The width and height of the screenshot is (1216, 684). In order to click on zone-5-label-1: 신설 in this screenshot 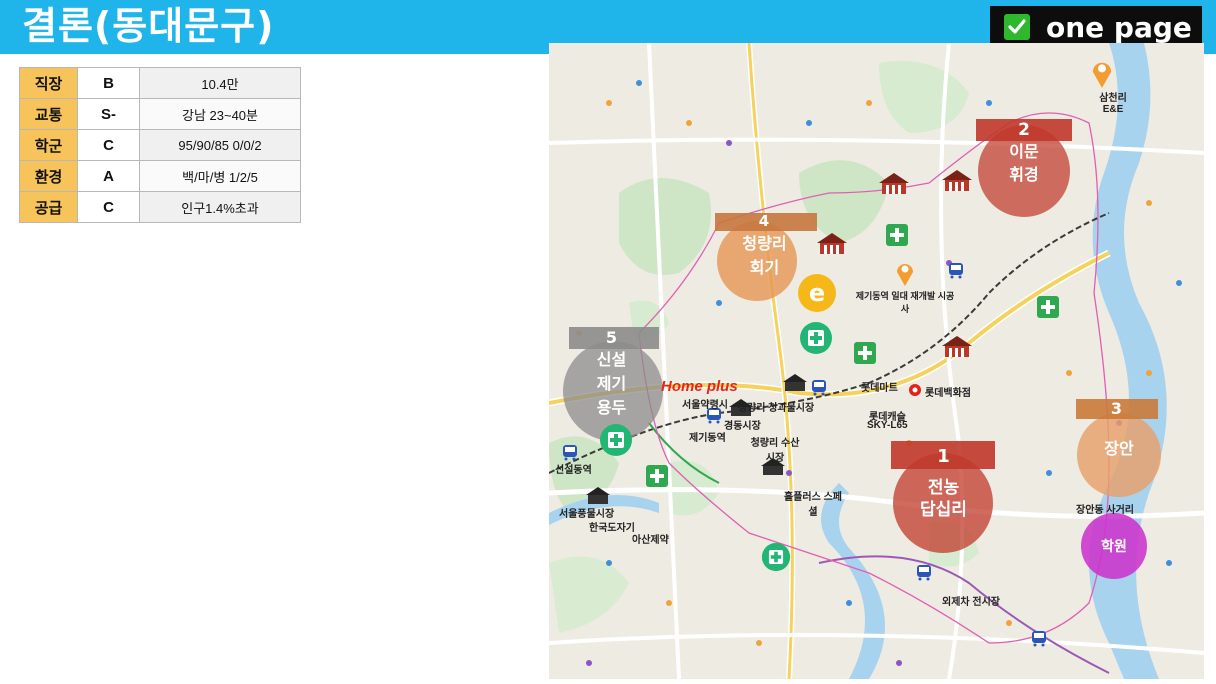, I will do `click(611, 359)`.